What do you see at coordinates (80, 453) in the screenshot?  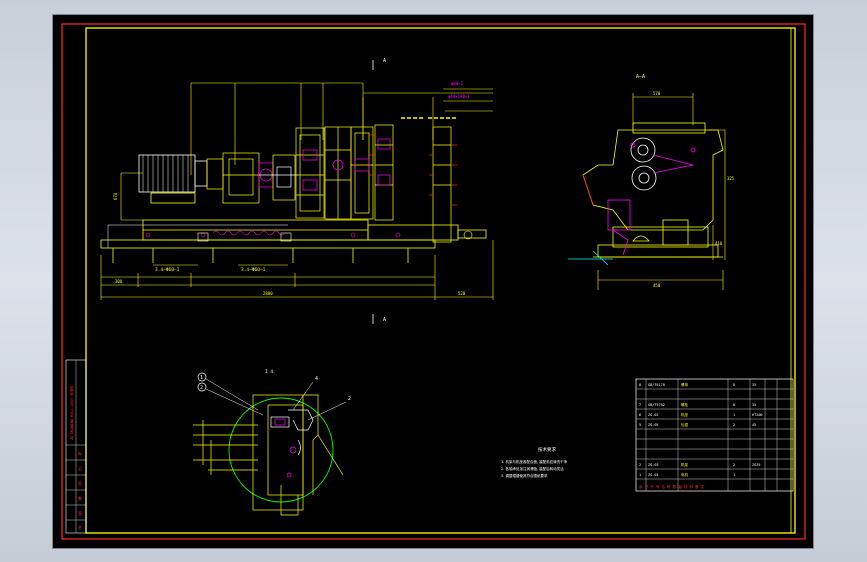 I see `side-cell-1: 标` at bounding box center [80, 453].